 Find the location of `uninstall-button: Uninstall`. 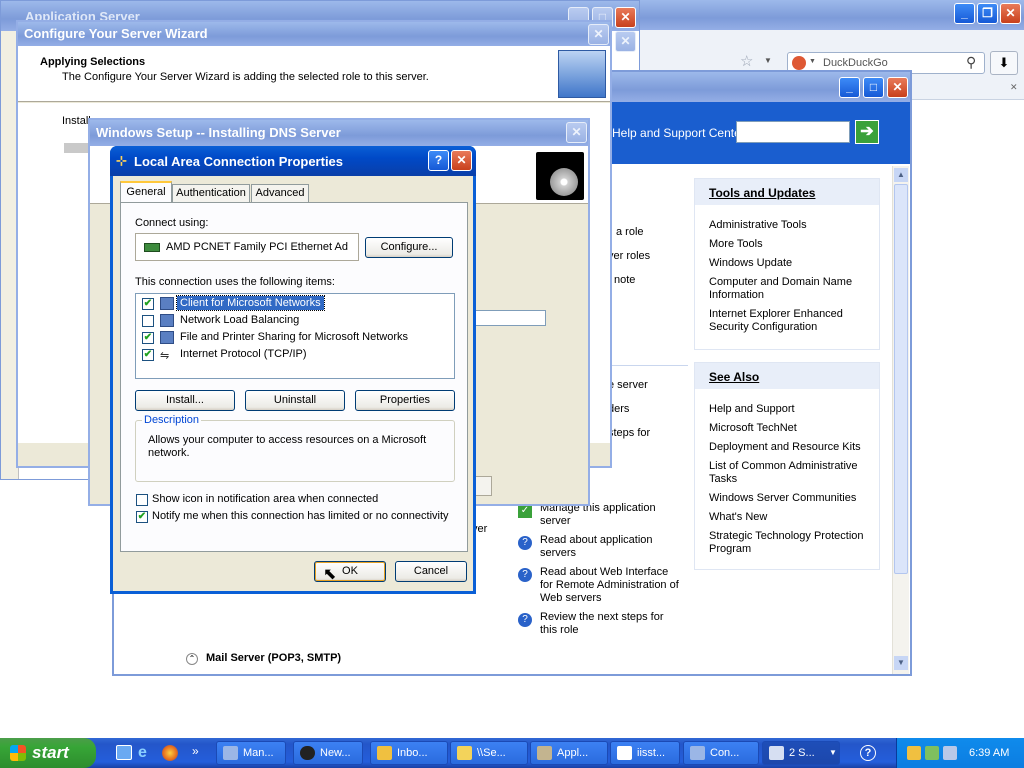

uninstall-button: Uninstall is located at coordinates (295, 400).